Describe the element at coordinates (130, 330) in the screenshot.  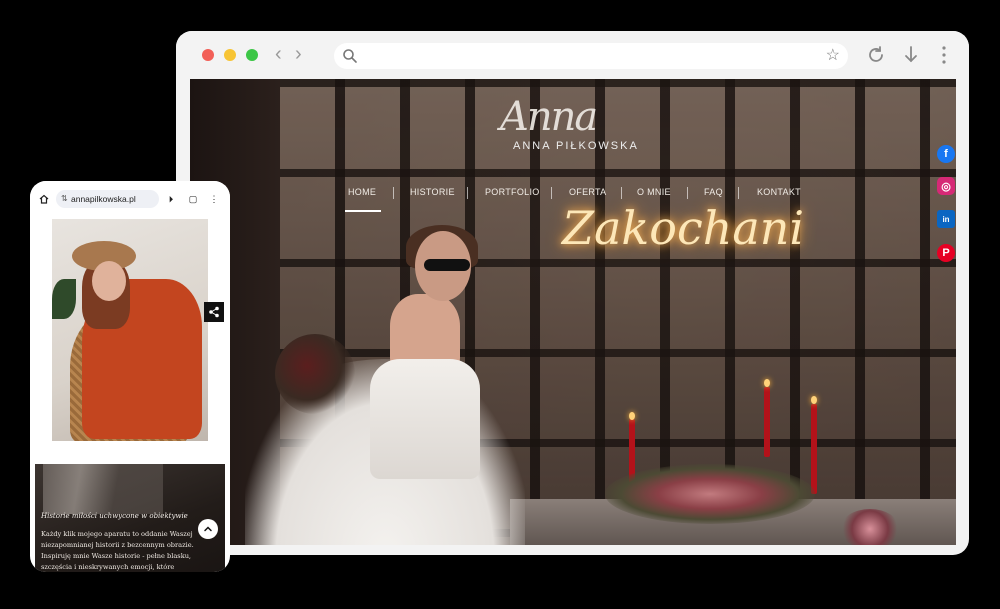
I see `portrait-photo` at that location.